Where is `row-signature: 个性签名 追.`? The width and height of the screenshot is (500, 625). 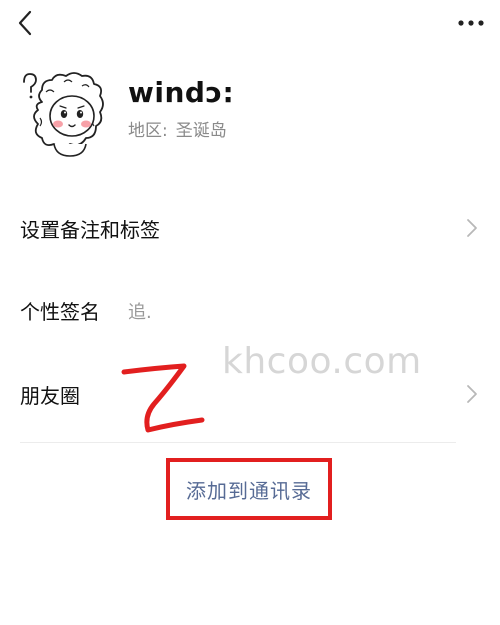 row-signature: 个性签名 追. is located at coordinates (250, 310).